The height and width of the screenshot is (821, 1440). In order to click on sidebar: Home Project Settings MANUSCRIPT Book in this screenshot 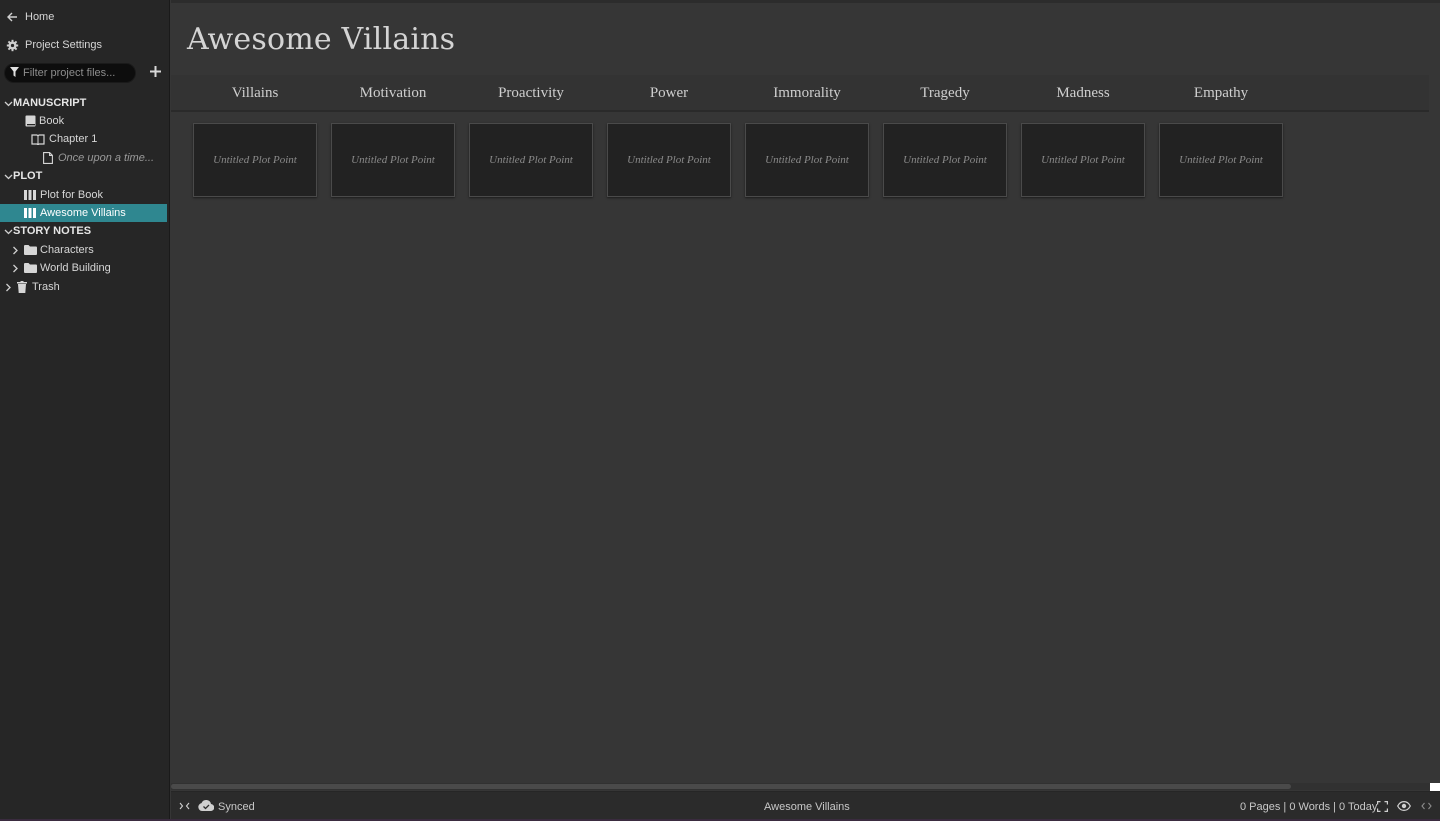, I will do `click(85, 410)`.